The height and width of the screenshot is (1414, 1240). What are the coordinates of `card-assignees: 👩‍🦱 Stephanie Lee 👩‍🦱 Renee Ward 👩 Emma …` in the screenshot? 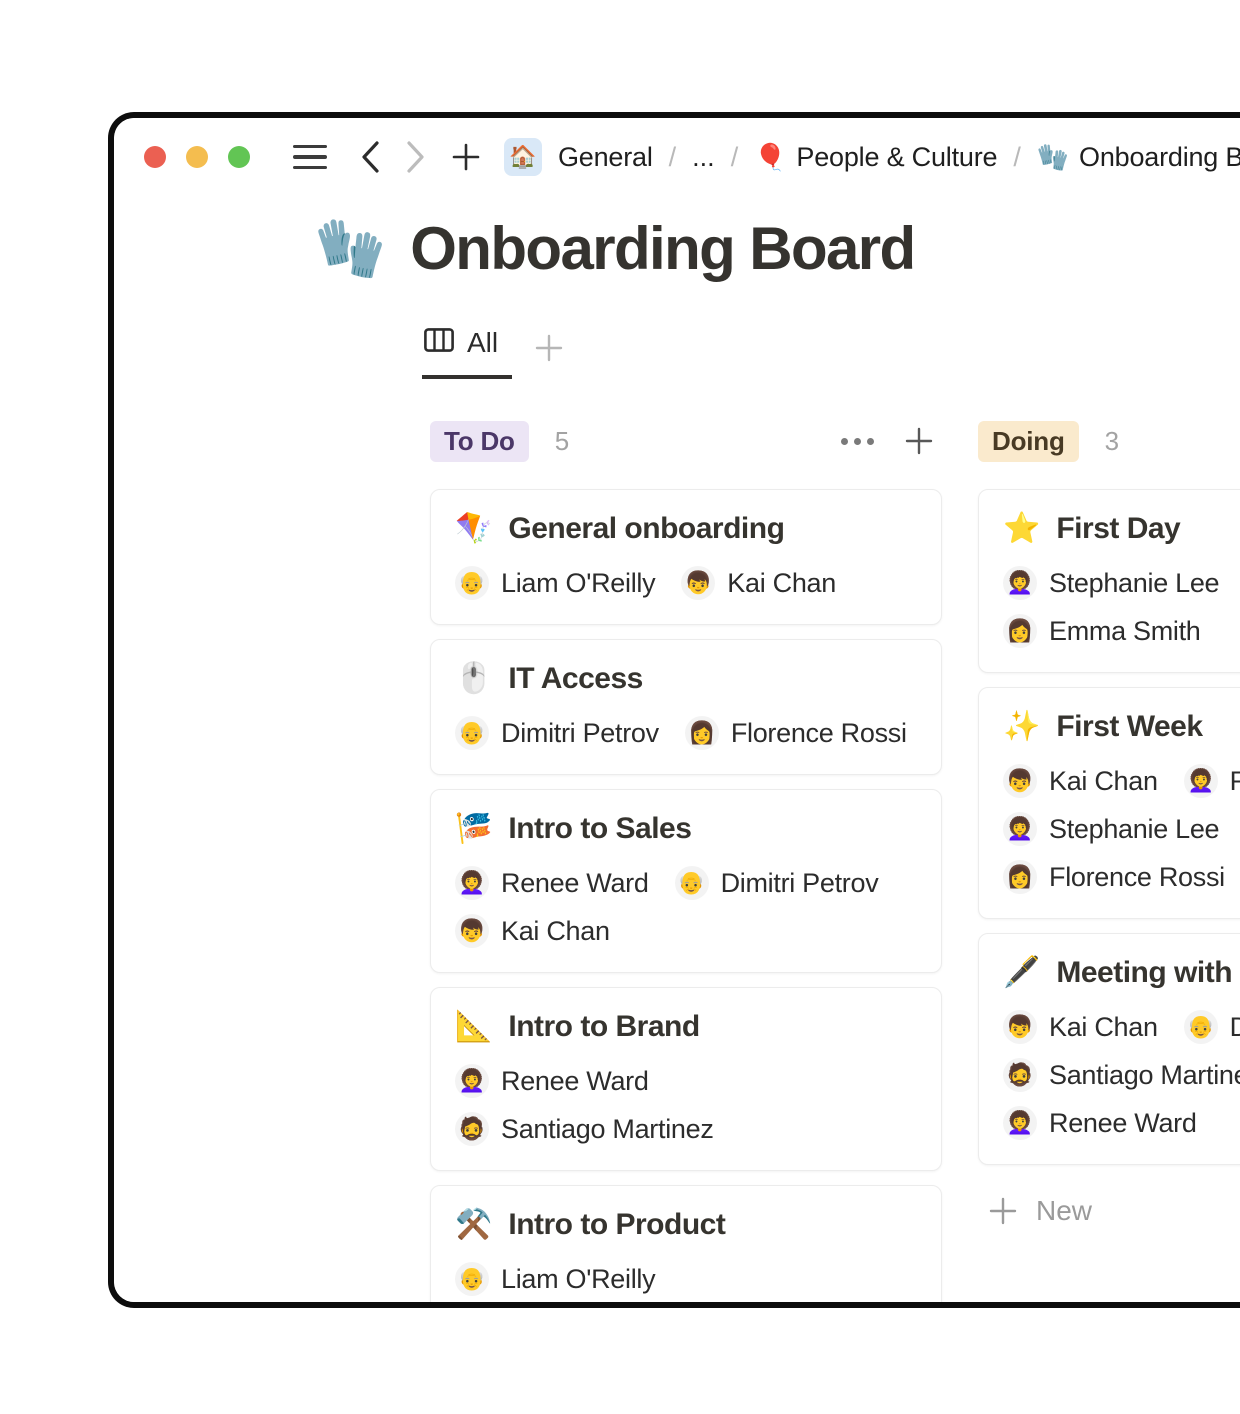 It's located at (1121, 607).